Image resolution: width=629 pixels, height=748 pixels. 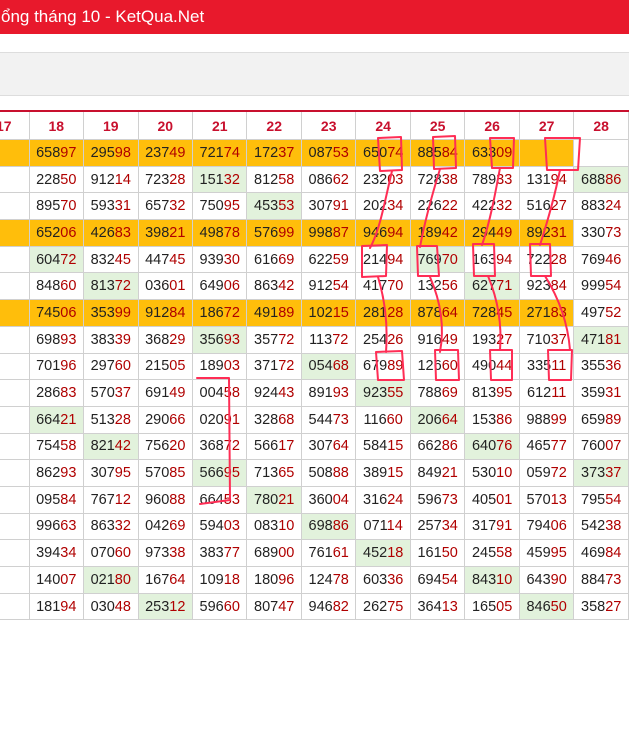 What do you see at coordinates (383, 499) in the screenshot?
I see `result-cell: 31624` at bounding box center [383, 499].